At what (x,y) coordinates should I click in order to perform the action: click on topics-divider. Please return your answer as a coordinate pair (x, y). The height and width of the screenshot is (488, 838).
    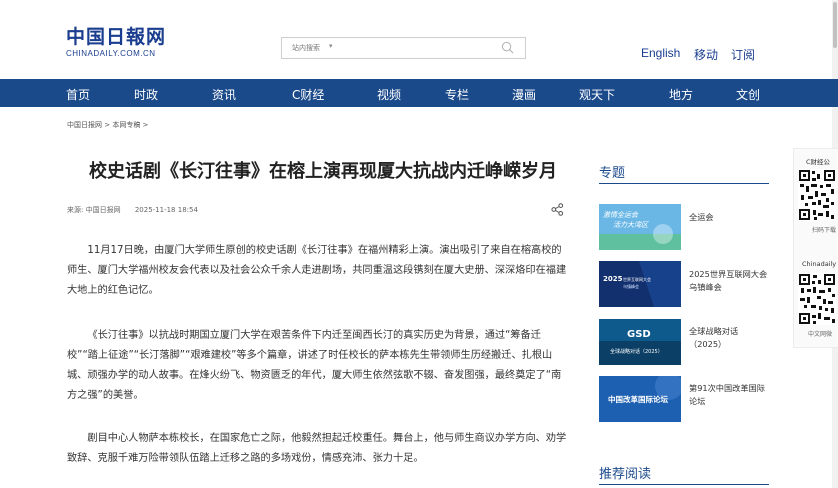
    Looking at the image, I should click on (684, 183).